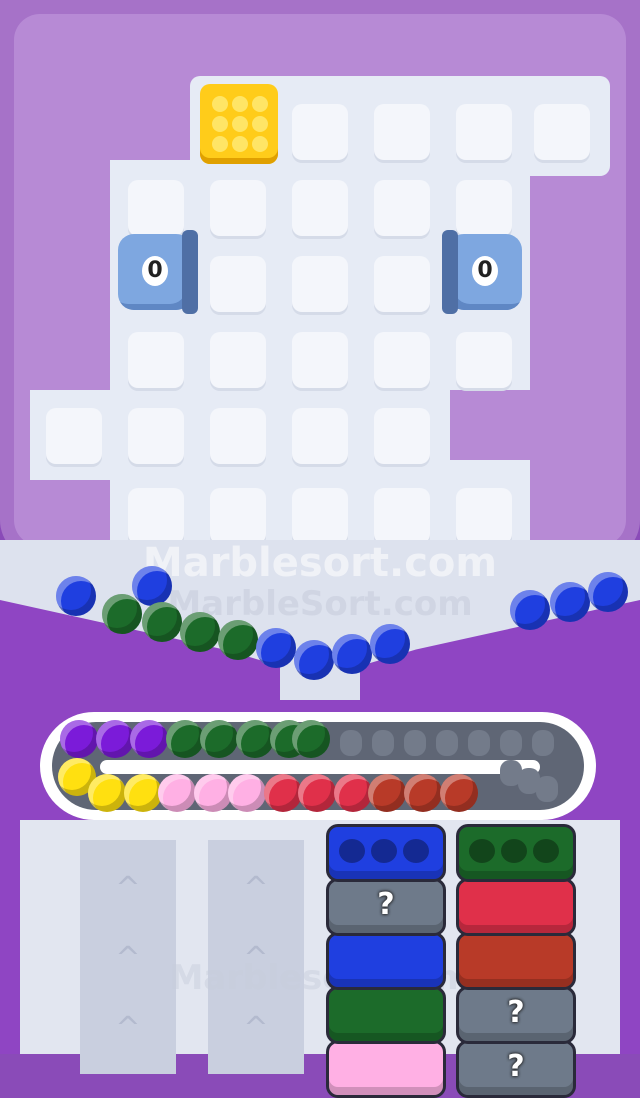 The image size is (640, 1098). Describe the element at coordinates (128, 957) in the screenshot. I see `empty-lane-1: ^ ^ ^` at that location.